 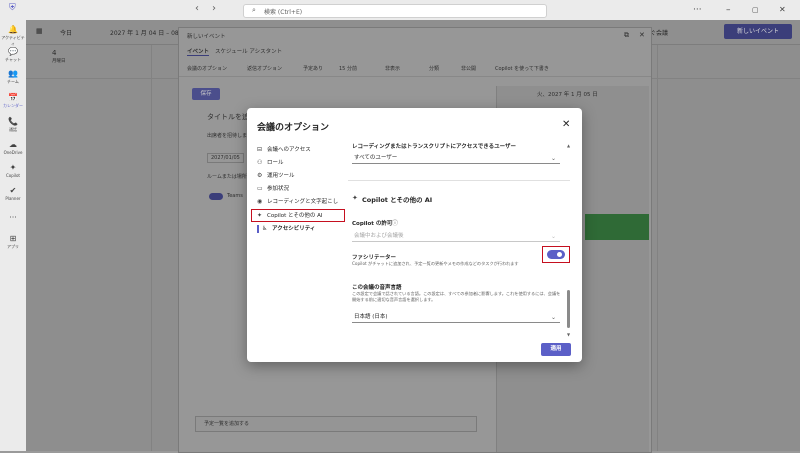 I want to click on rail-item-copilot: ✦ Copilot, so click(x=13, y=173).